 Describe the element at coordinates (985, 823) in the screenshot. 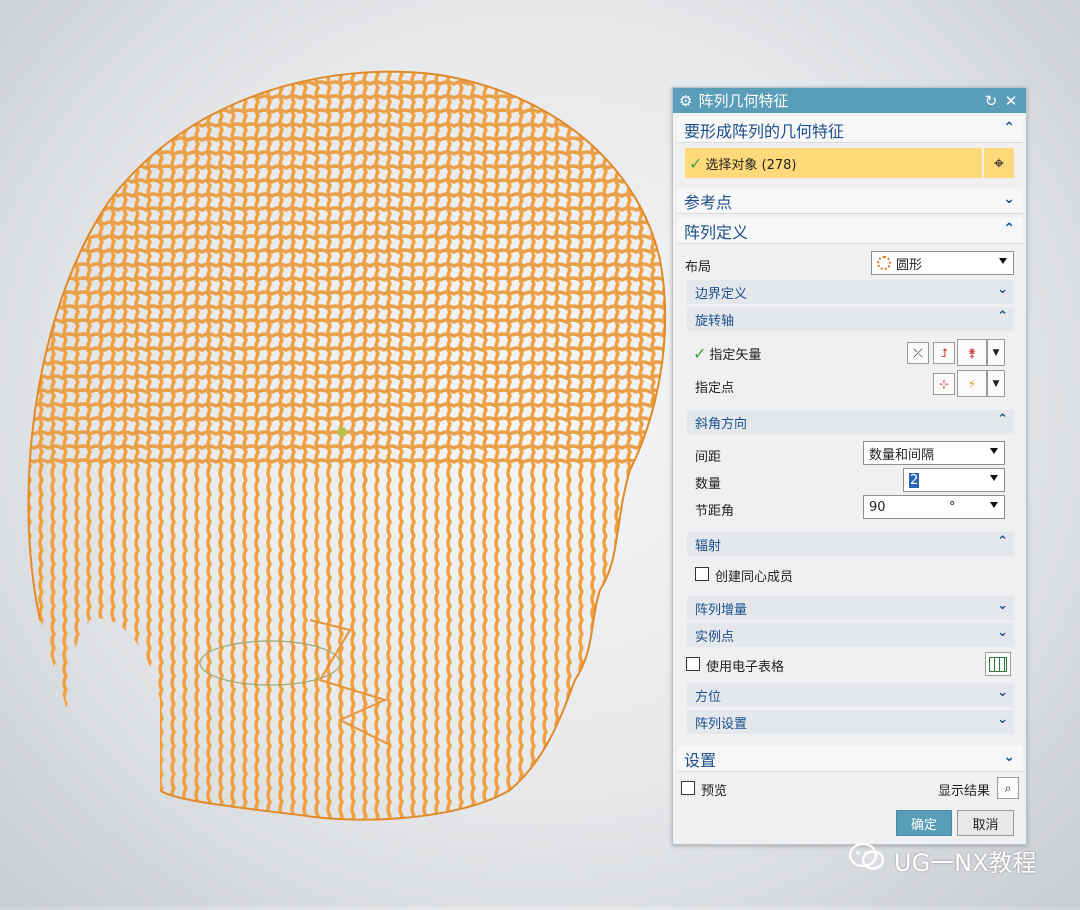

I see `cancel-button: 取消` at that location.